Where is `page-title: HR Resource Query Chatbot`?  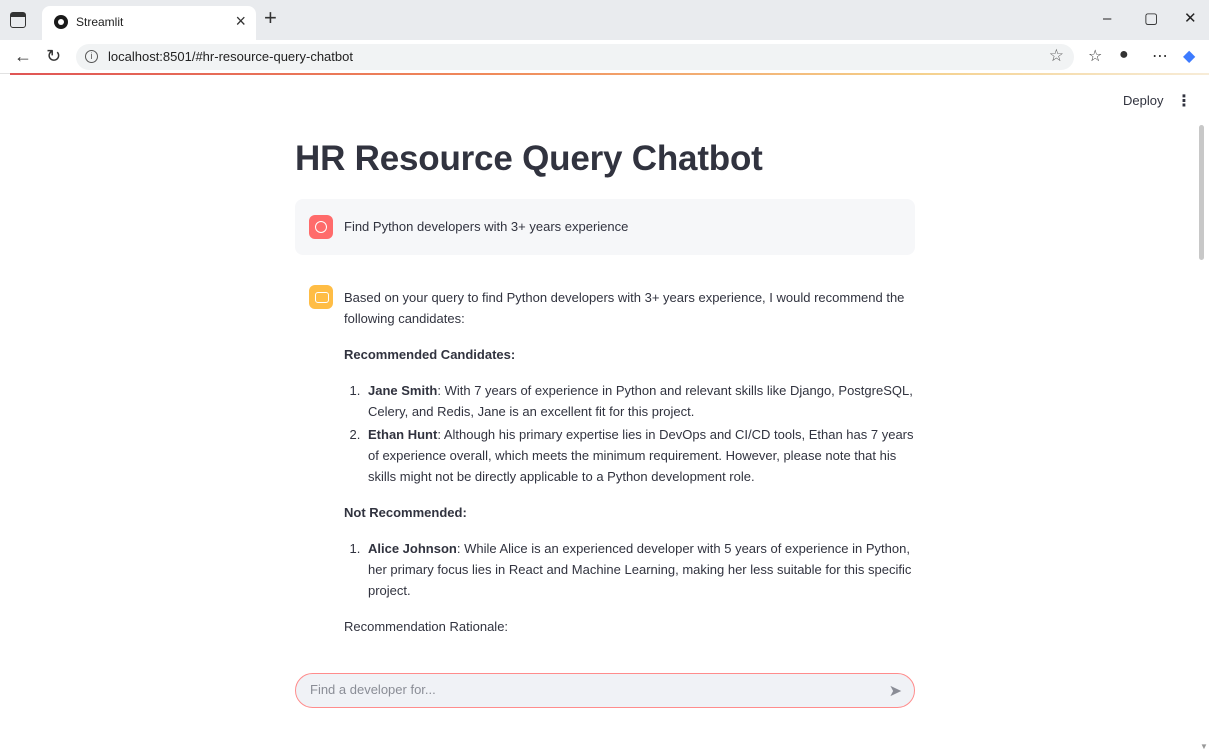 page-title: HR Resource Query Chatbot is located at coordinates (529, 158).